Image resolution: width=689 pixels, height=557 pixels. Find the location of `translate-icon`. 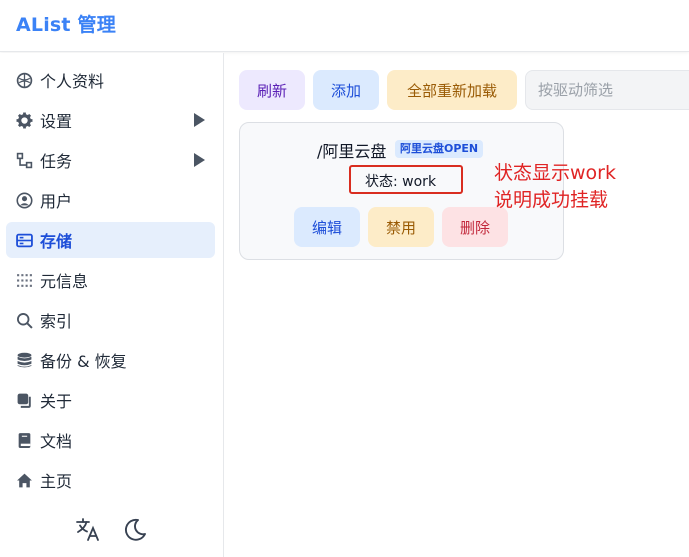

translate-icon is located at coordinates (87, 529).